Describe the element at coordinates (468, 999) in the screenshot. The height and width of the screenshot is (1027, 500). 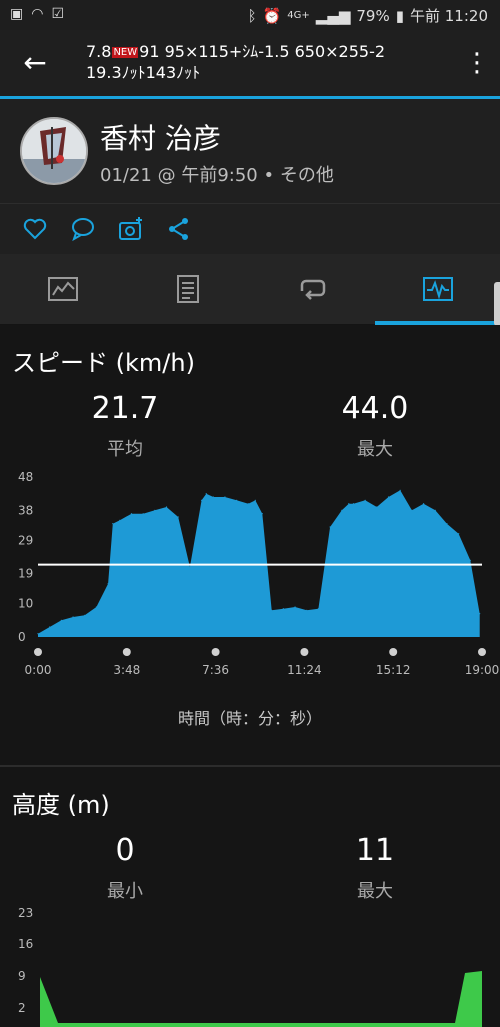
I see `altitude-right-area` at that location.